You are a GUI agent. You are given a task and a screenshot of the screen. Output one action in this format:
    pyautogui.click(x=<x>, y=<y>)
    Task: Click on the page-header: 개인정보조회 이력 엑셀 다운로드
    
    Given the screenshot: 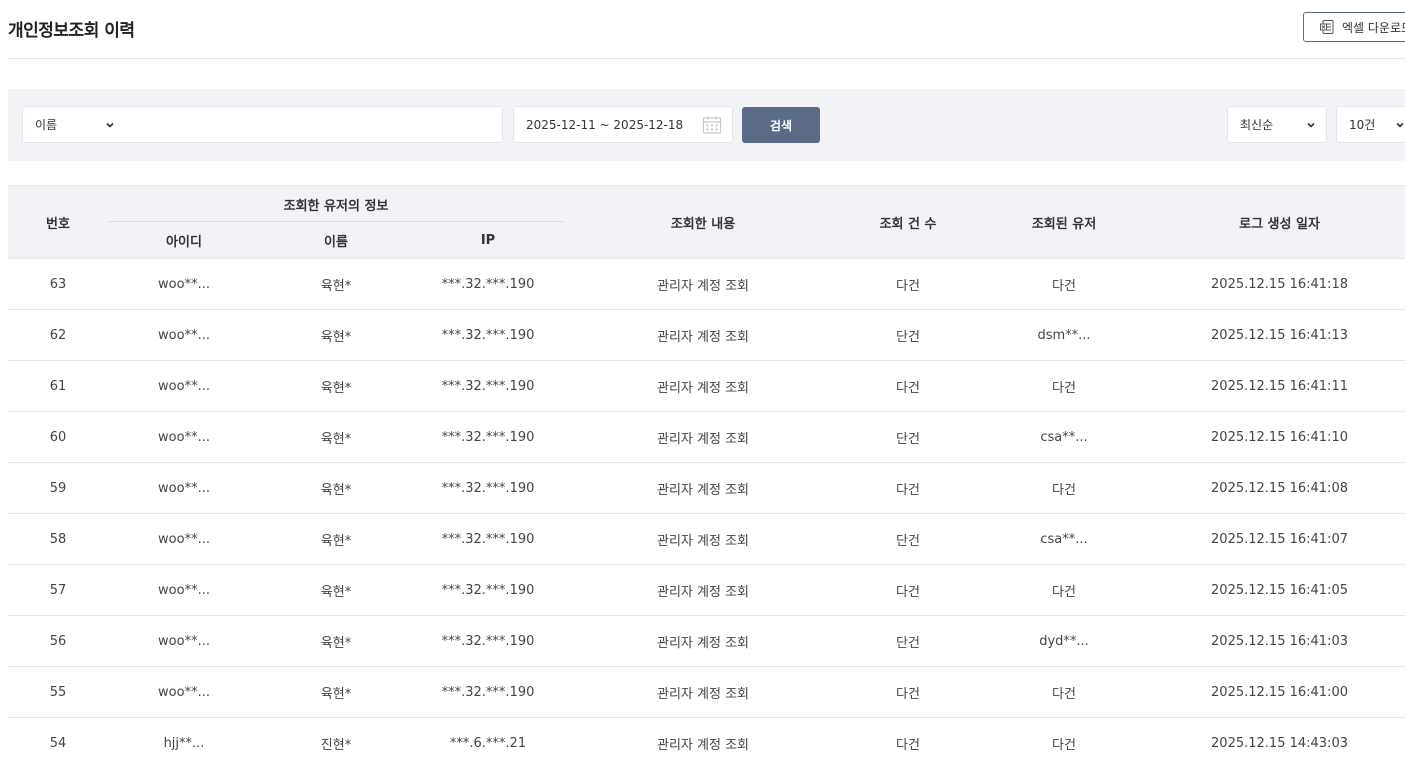 What is the action you would take?
    pyautogui.click(x=706, y=29)
    